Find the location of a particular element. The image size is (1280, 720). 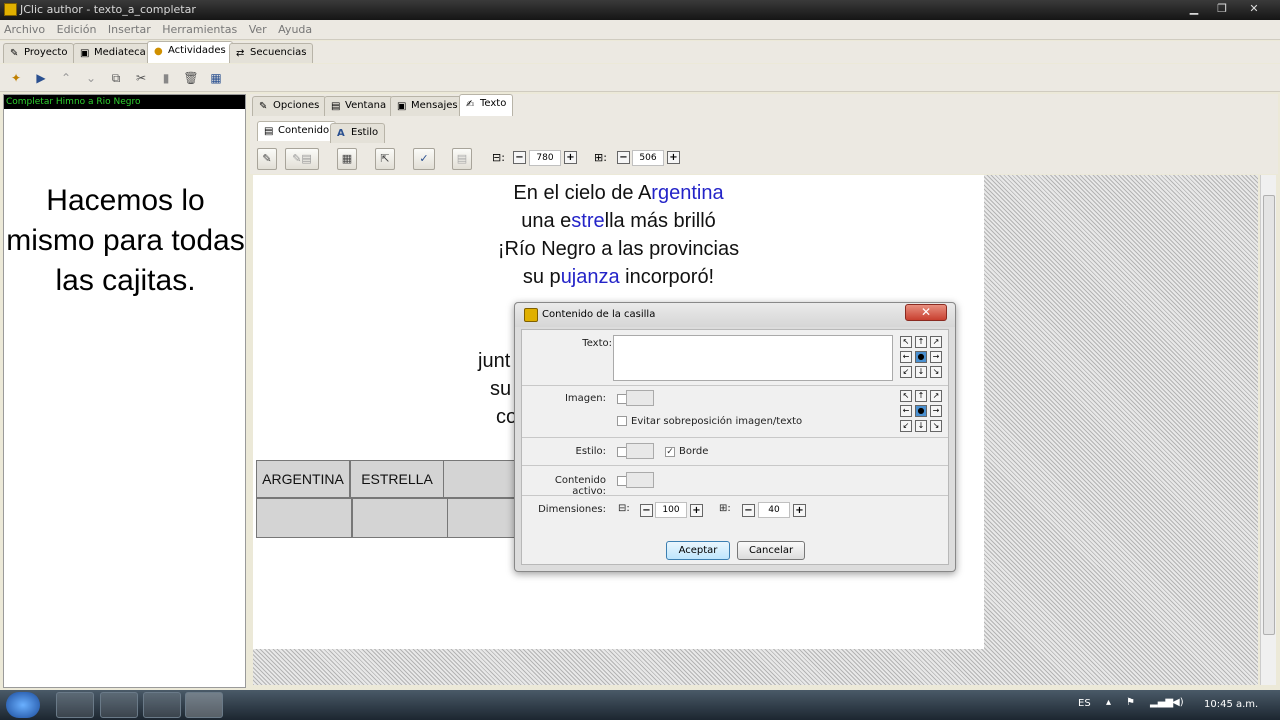

dialog-width-value: 100 is located at coordinates (671, 510).